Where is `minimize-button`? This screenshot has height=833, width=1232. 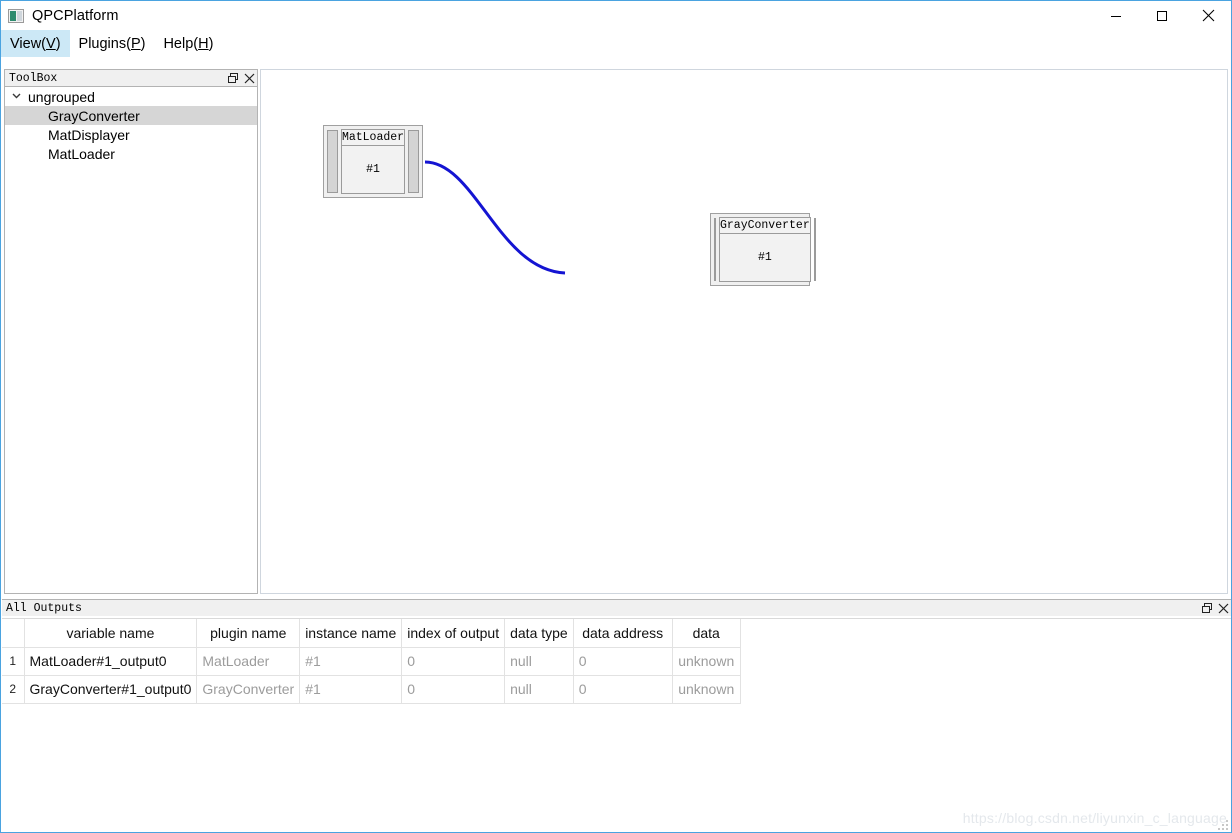 minimize-button is located at coordinates (1116, 15).